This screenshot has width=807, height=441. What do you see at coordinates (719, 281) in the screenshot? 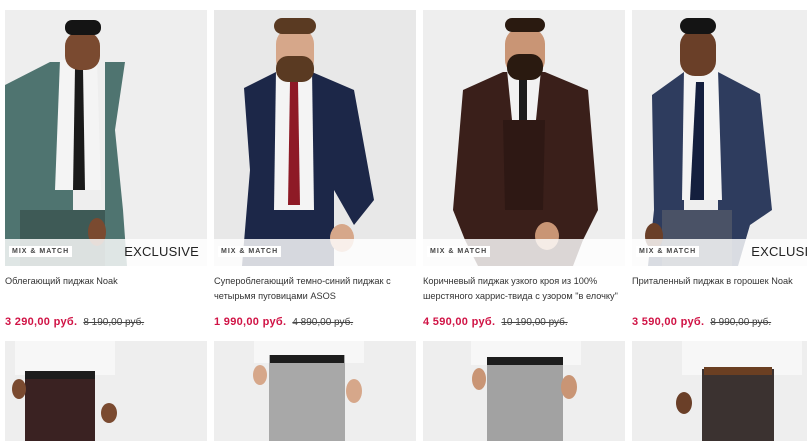
I see `product-title: Приталенный пиджак в горошек Noak` at bounding box center [719, 281].